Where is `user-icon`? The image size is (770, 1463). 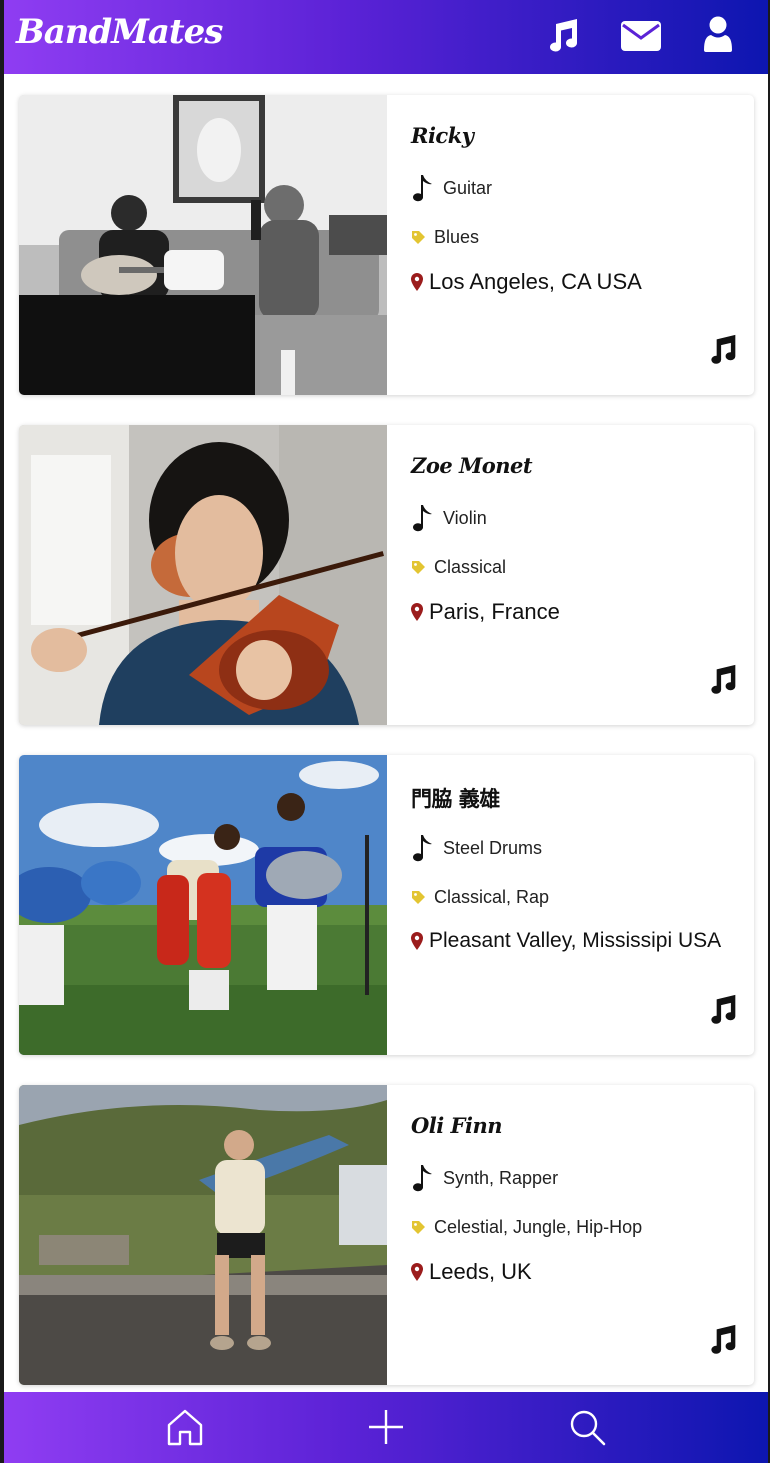 user-icon is located at coordinates (718, 34).